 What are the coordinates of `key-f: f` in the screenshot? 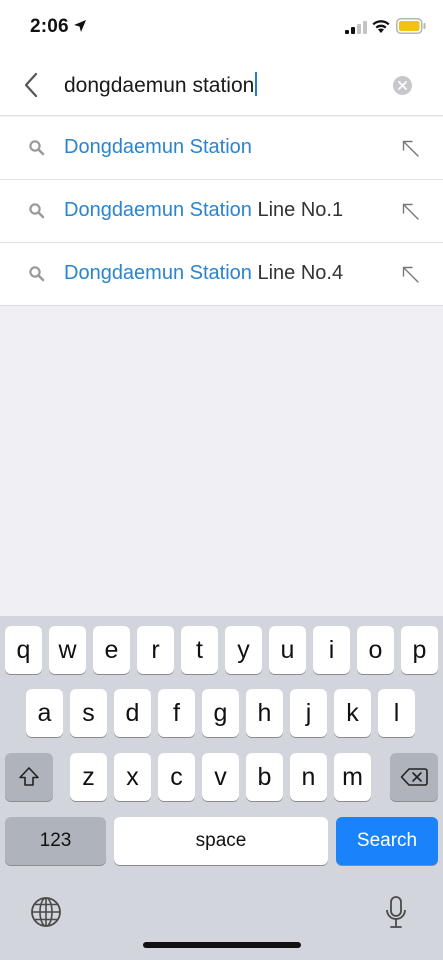 It's located at (176, 713).